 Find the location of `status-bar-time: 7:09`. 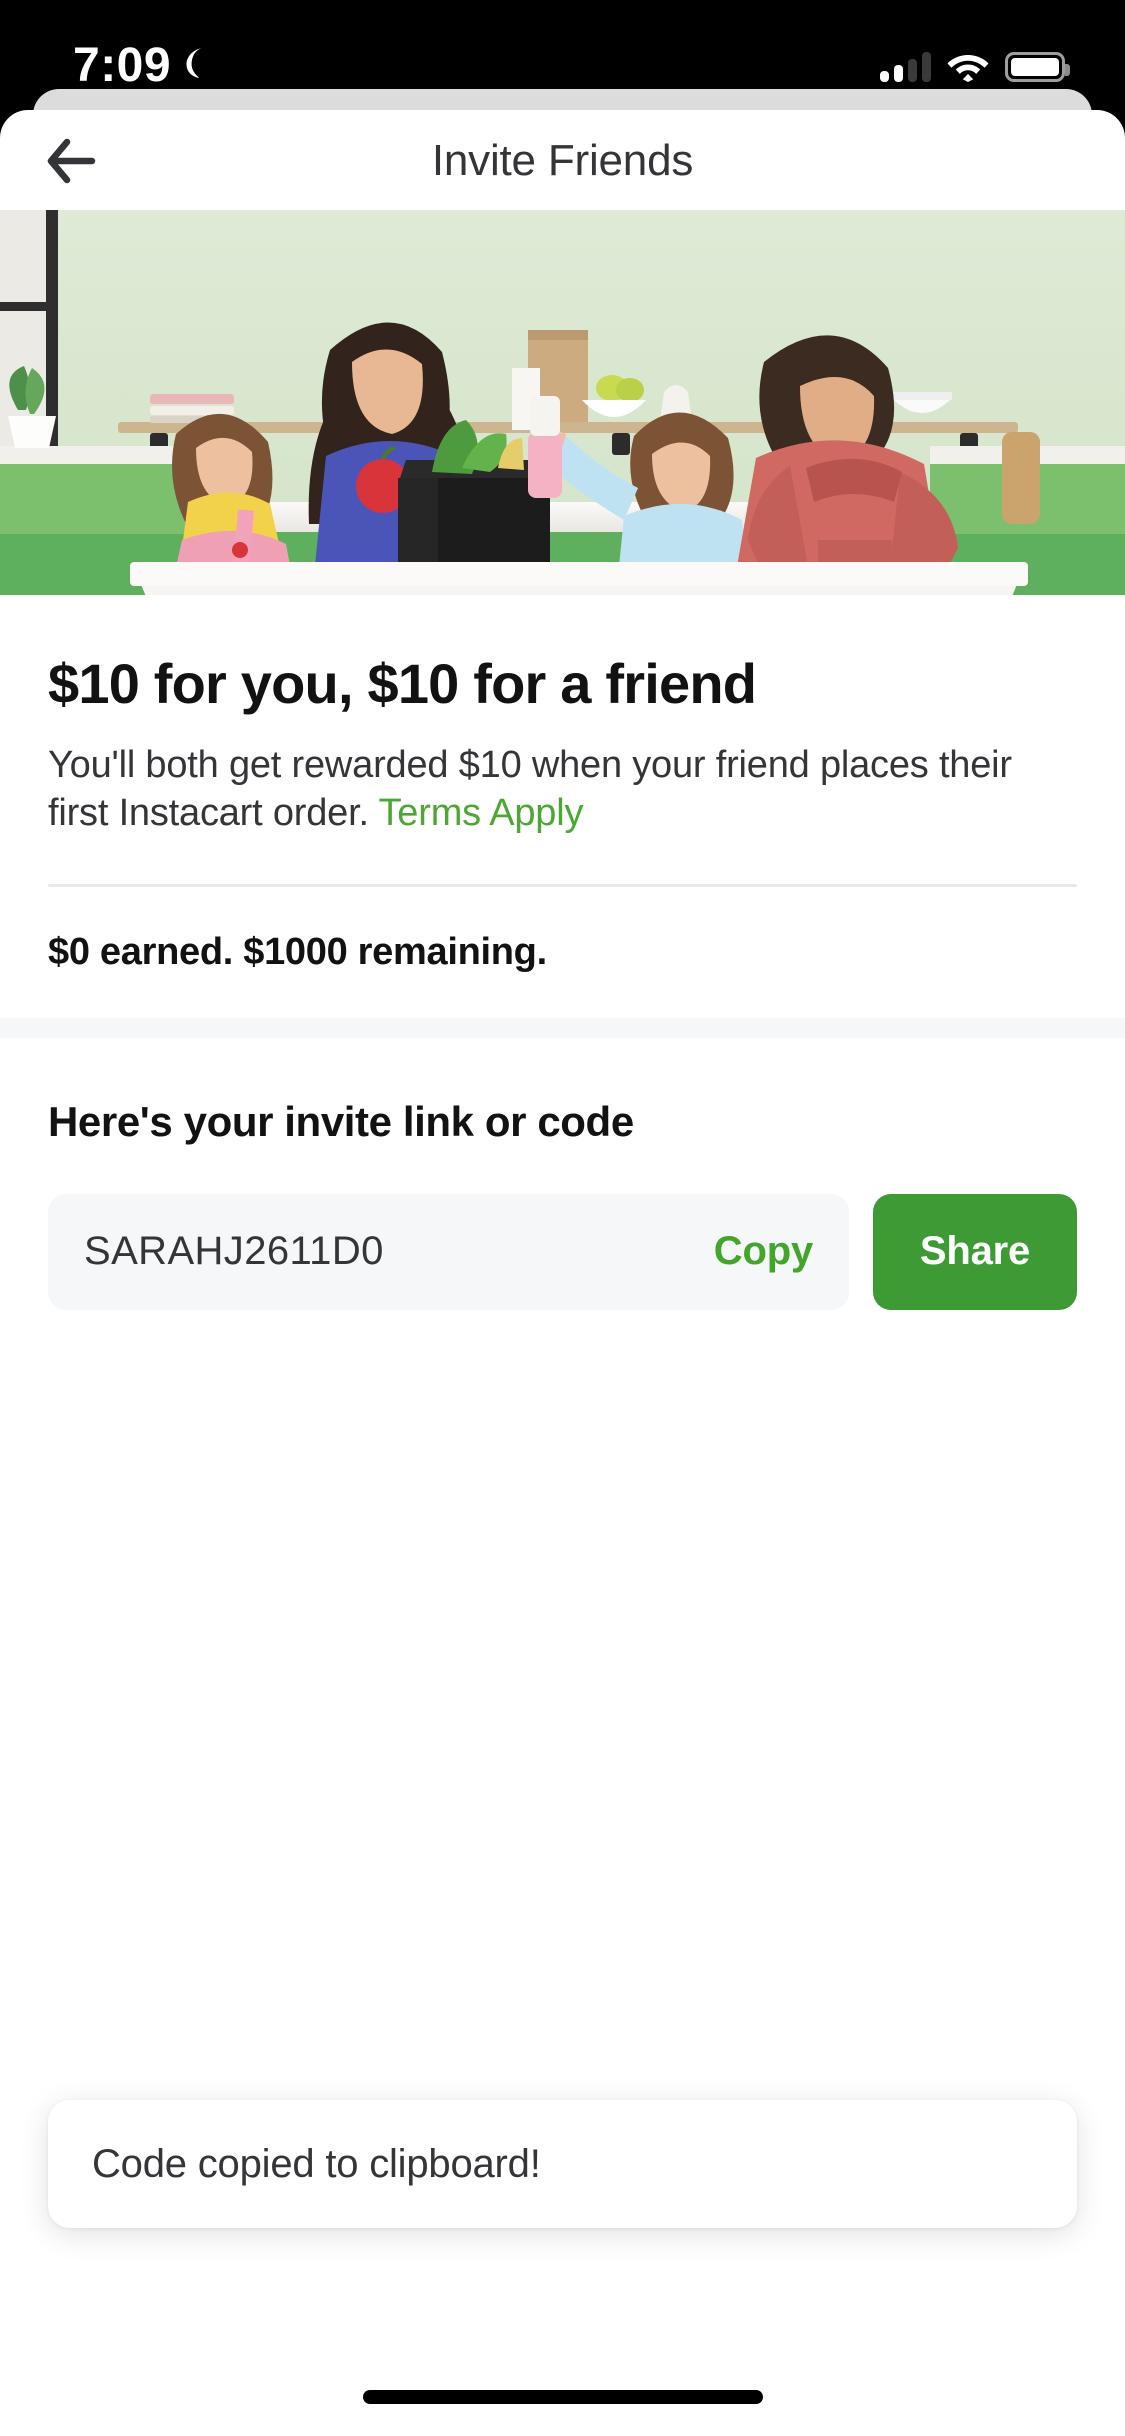

status-bar-time: 7:09 is located at coordinates (122, 65).